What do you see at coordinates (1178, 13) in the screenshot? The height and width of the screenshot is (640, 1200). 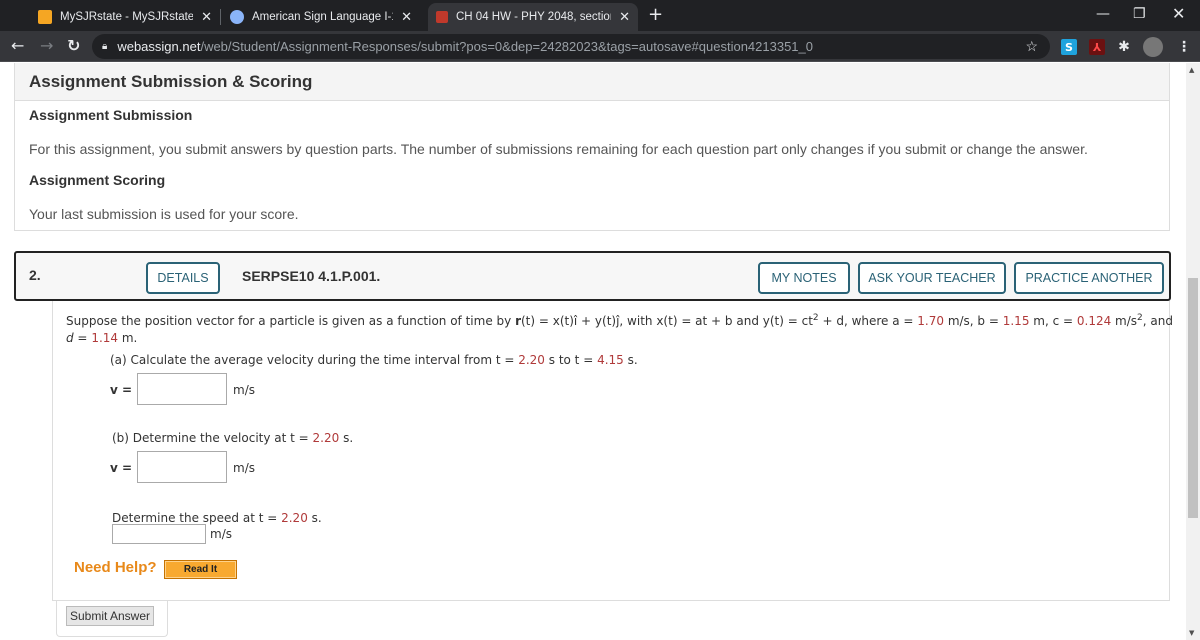 I see `close-window-icon: ✕` at bounding box center [1178, 13].